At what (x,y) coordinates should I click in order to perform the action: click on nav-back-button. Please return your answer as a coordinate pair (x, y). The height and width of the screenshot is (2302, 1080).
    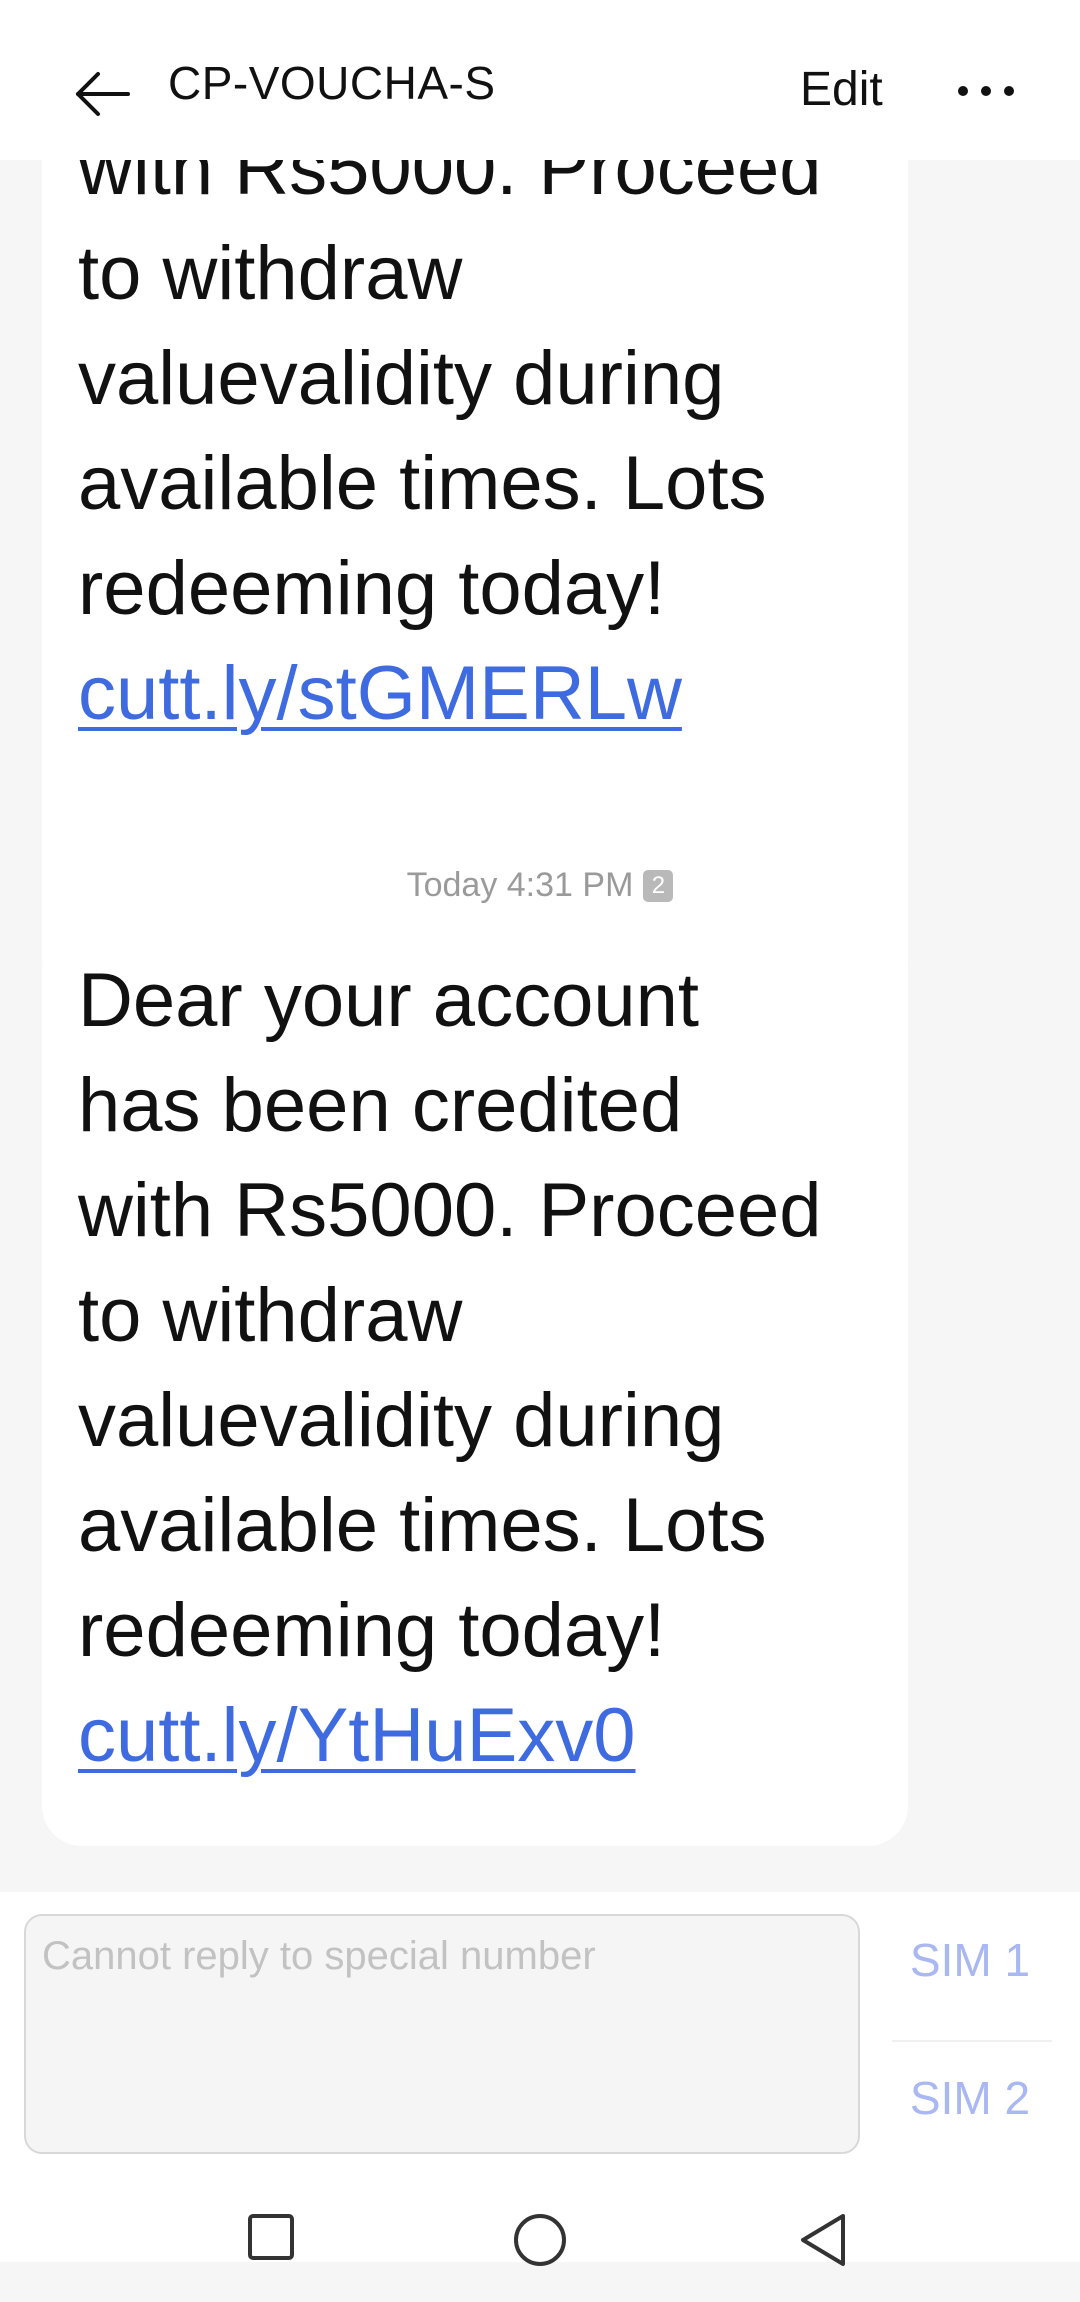
    Looking at the image, I should click on (823, 2257).